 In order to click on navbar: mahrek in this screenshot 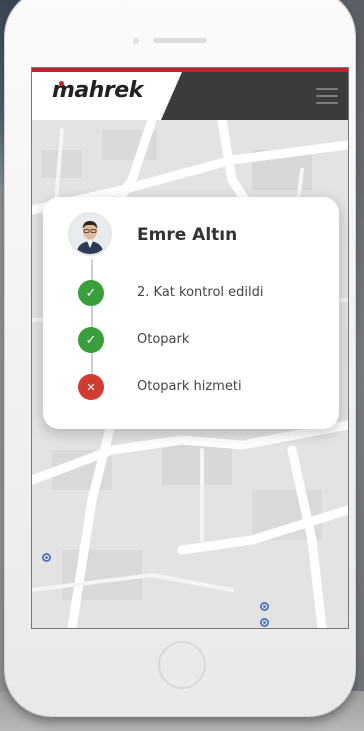, I will do `click(190, 96)`.